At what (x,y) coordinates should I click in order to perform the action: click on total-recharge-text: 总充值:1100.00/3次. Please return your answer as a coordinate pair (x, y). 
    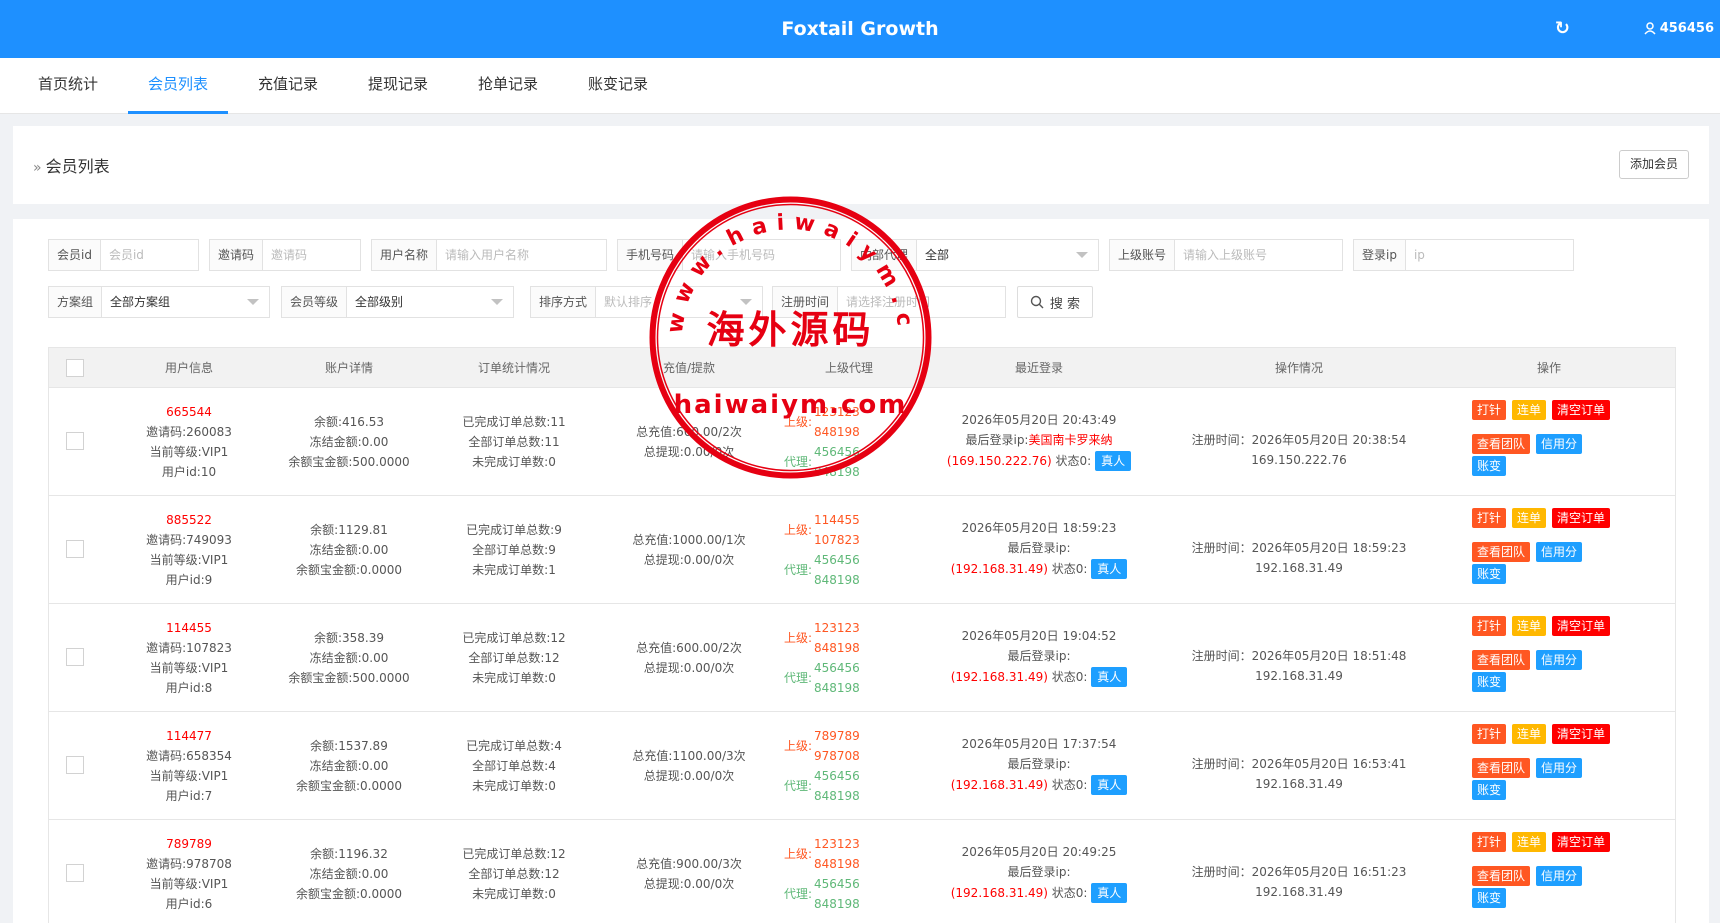
    Looking at the image, I should click on (689, 756).